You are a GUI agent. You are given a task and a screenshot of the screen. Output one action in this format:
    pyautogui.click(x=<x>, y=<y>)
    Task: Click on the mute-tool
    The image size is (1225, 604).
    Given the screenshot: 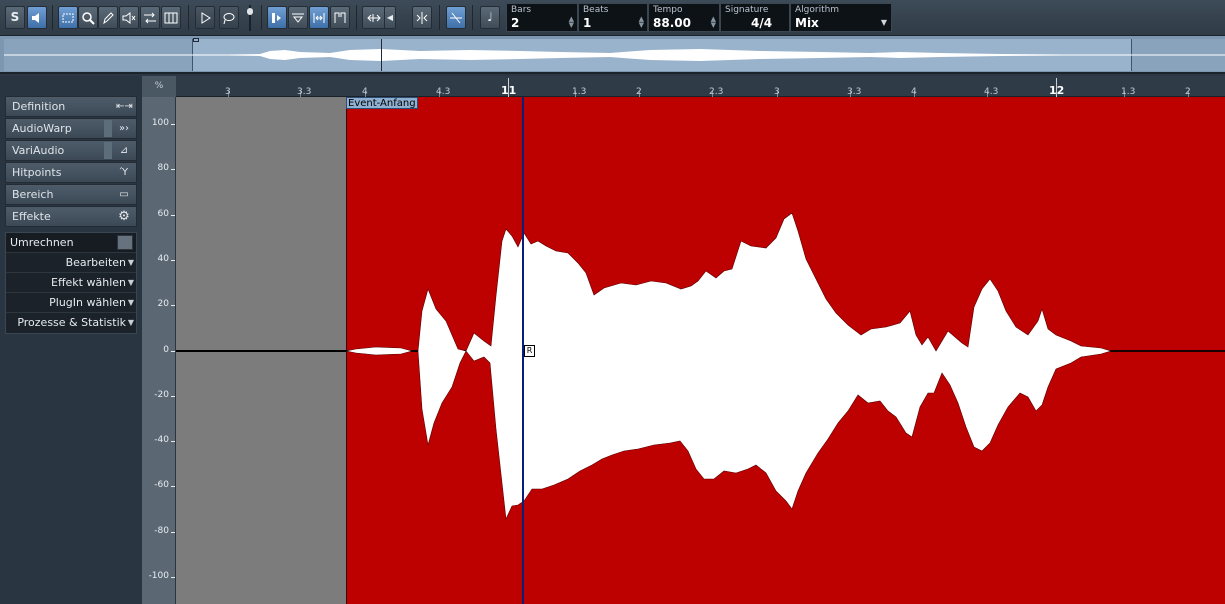 What is the action you would take?
    pyautogui.click(x=129, y=17)
    